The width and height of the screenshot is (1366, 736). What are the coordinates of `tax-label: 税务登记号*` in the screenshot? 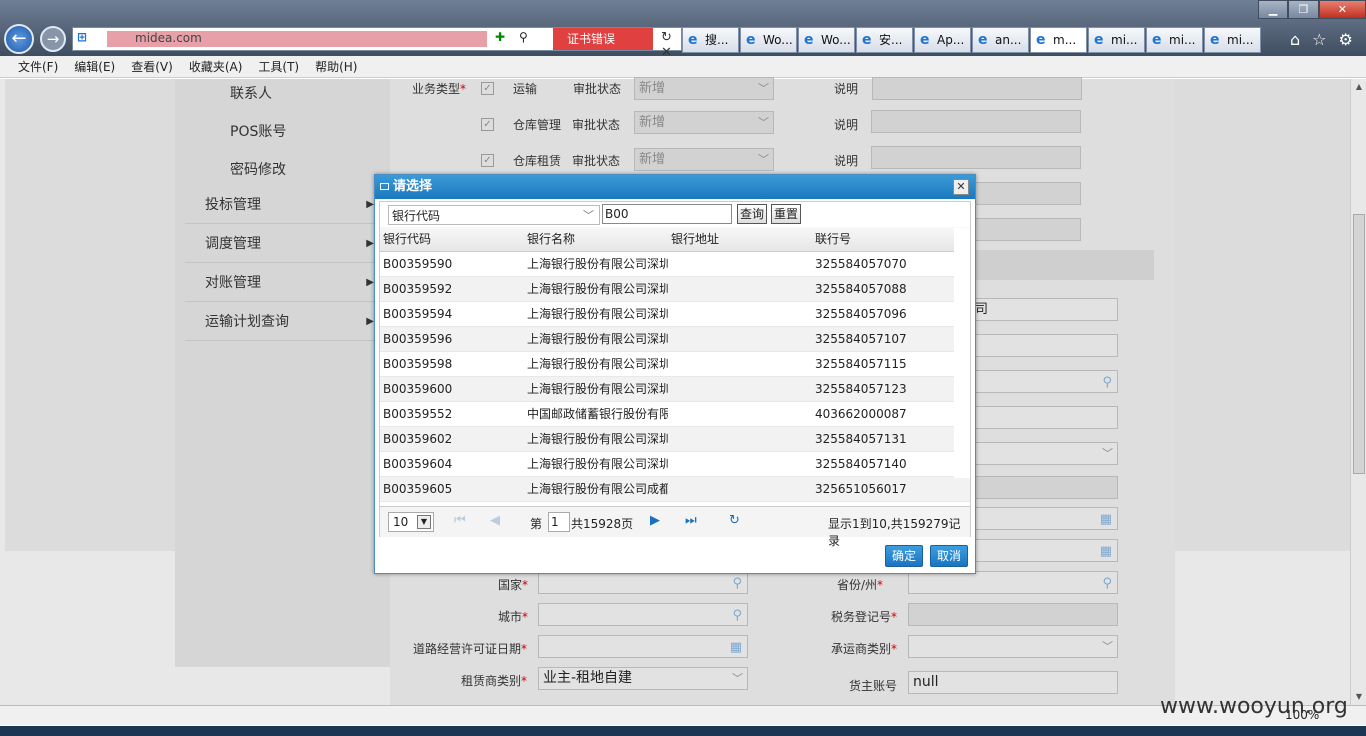 It's located at (864, 617).